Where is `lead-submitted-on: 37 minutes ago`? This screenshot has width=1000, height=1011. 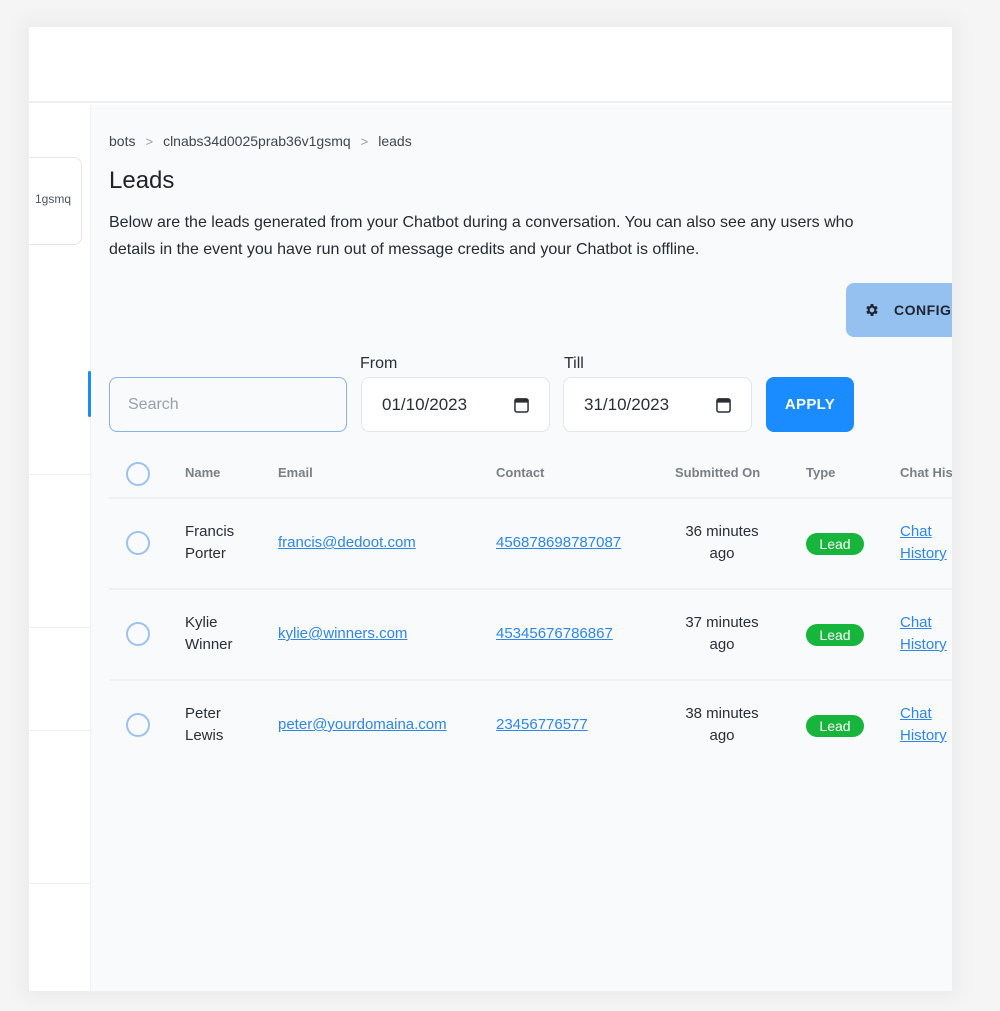
lead-submitted-on: 37 minutes ago is located at coordinates (722, 634).